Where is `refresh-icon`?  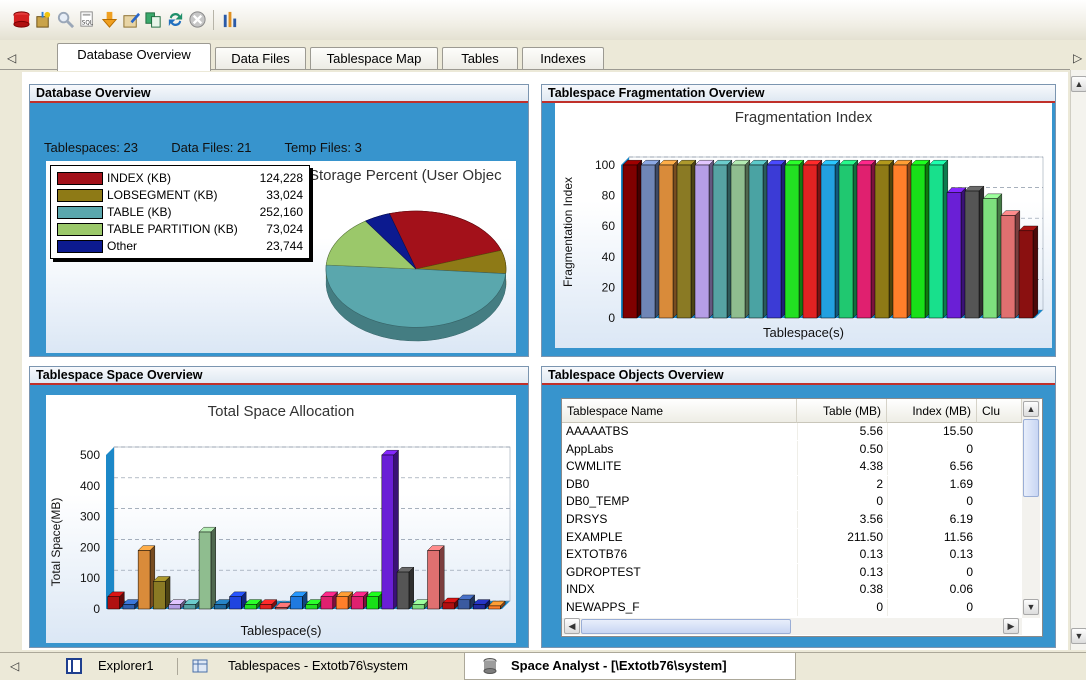 refresh-icon is located at coordinates (175, 19).